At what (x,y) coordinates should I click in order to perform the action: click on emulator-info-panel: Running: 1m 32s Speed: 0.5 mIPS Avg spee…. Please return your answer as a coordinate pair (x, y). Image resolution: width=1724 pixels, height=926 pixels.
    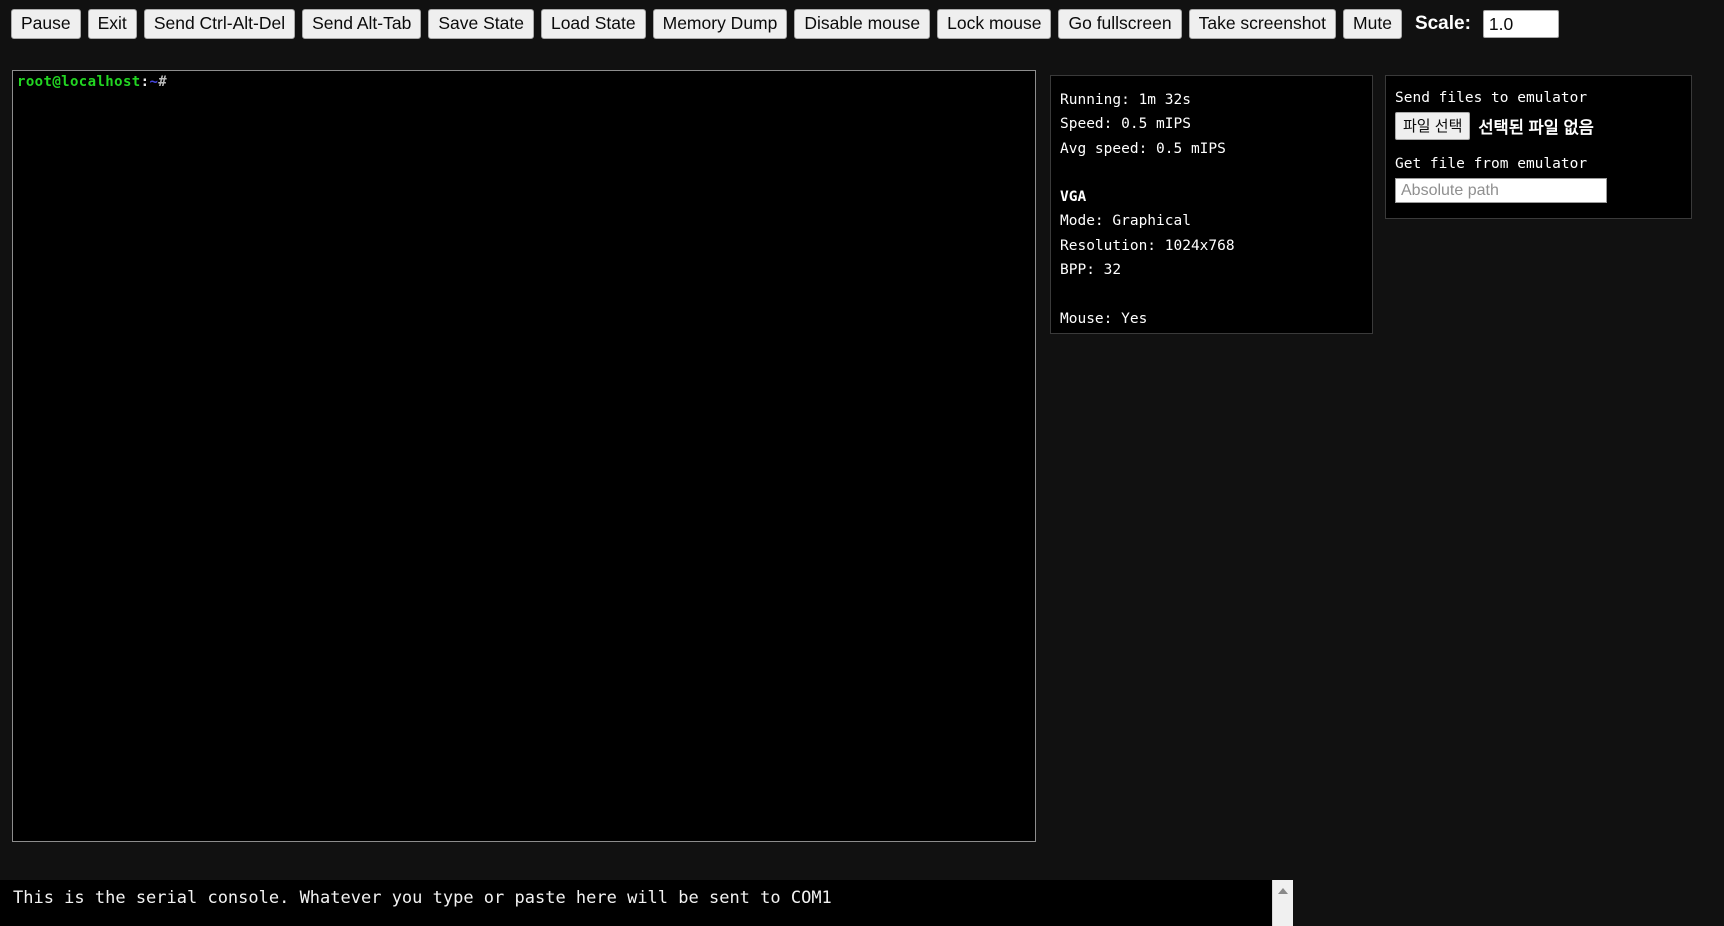
    Looking at the image, I should click on (1211, 204).